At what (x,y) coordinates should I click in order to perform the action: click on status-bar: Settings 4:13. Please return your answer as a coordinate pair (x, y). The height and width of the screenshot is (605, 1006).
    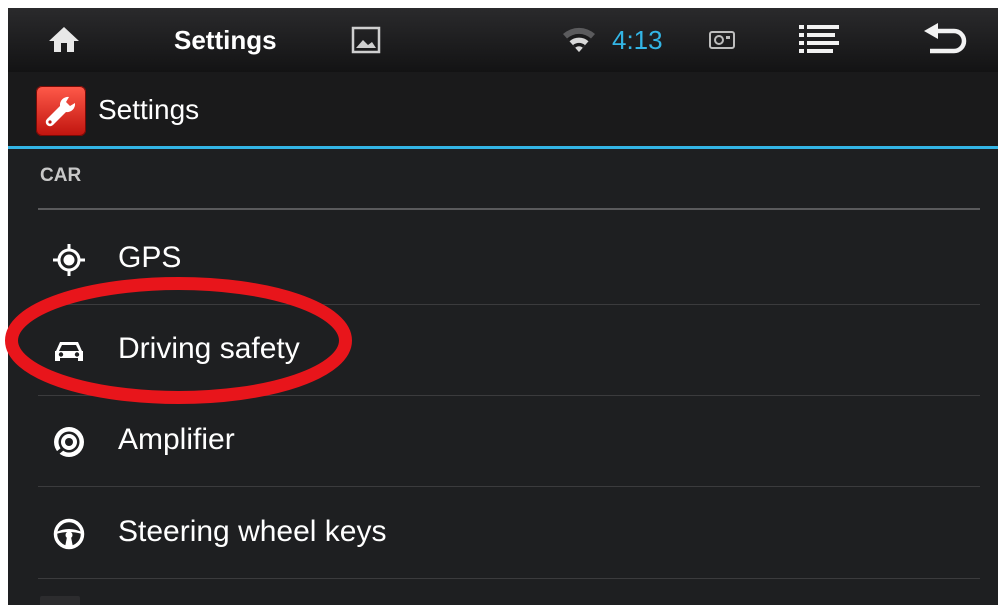
    Looking at the image, I should click on (503, 40).